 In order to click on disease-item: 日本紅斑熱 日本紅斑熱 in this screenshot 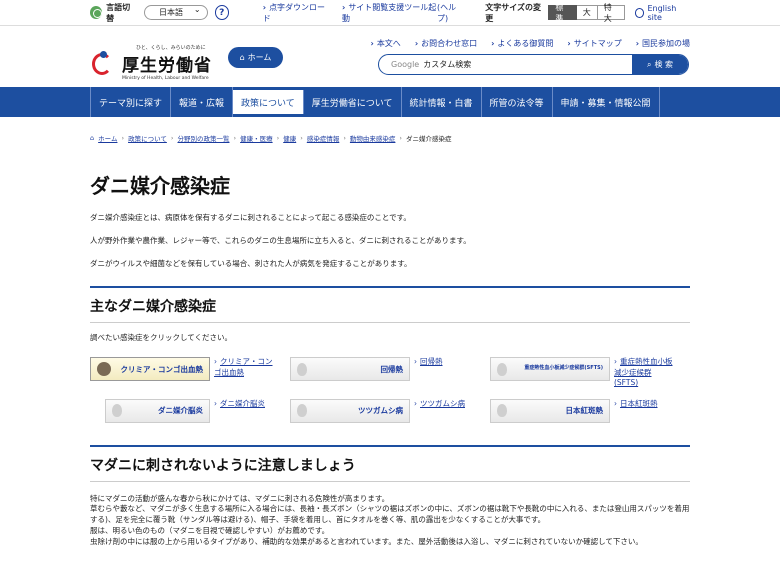, I will do `click(590, 410)`.